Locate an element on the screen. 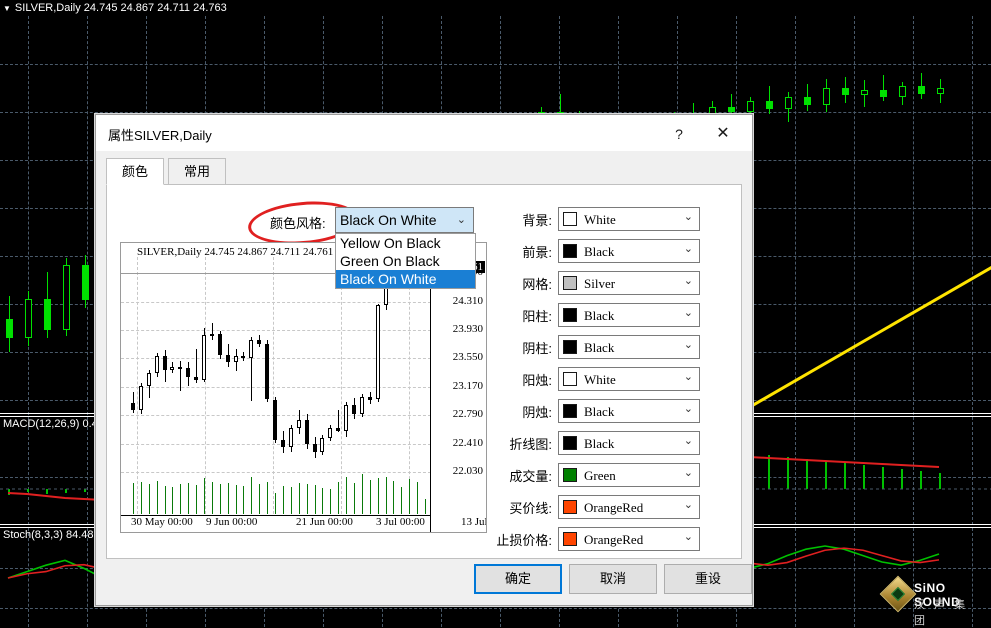 The width and height of the screenshot is (991, 628). terminal-title-text: SILVER,Daily 24.745 24.867 24.711 24.763 is located at coordinates (120, 8).